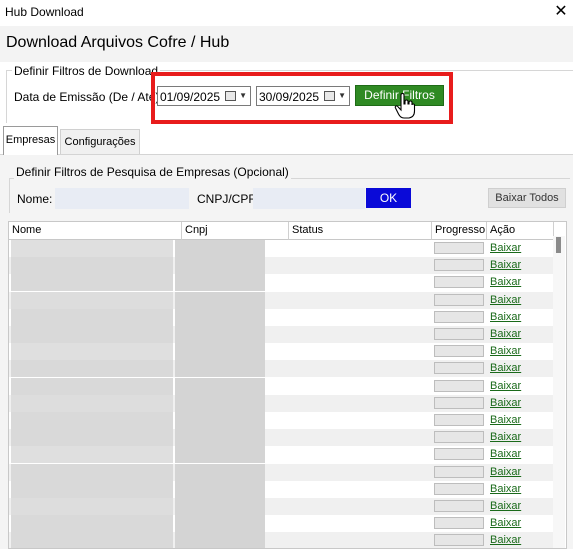  What do you see at coordinates (235, 231) in the screenshot?
I see `column-header-cnpj: Cnpj` at bounding box center [235, 231].